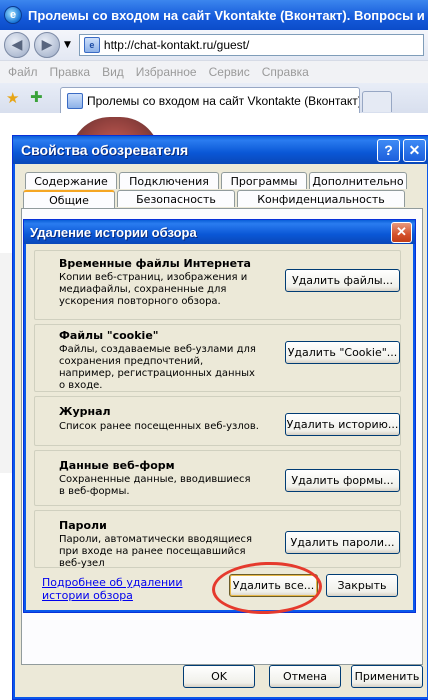  I want to click on tab-advanced: Дополнительно, so click(358, 180).